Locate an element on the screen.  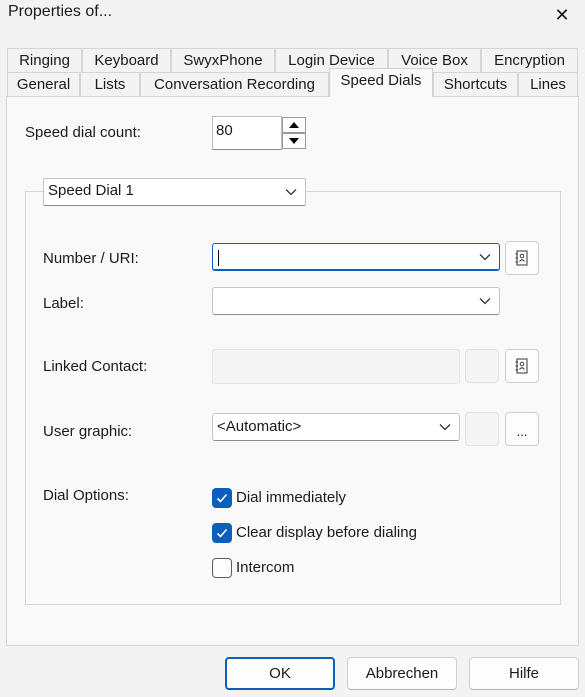
phonebook-button is located at coordinates (522, 258).